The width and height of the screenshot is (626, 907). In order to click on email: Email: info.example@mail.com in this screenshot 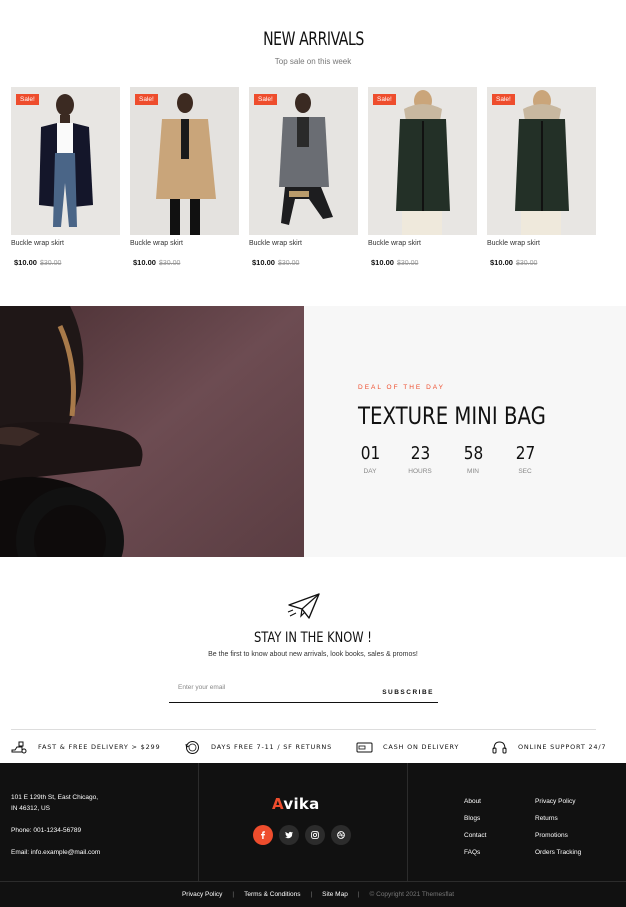, I will do `click(56, 852)`.